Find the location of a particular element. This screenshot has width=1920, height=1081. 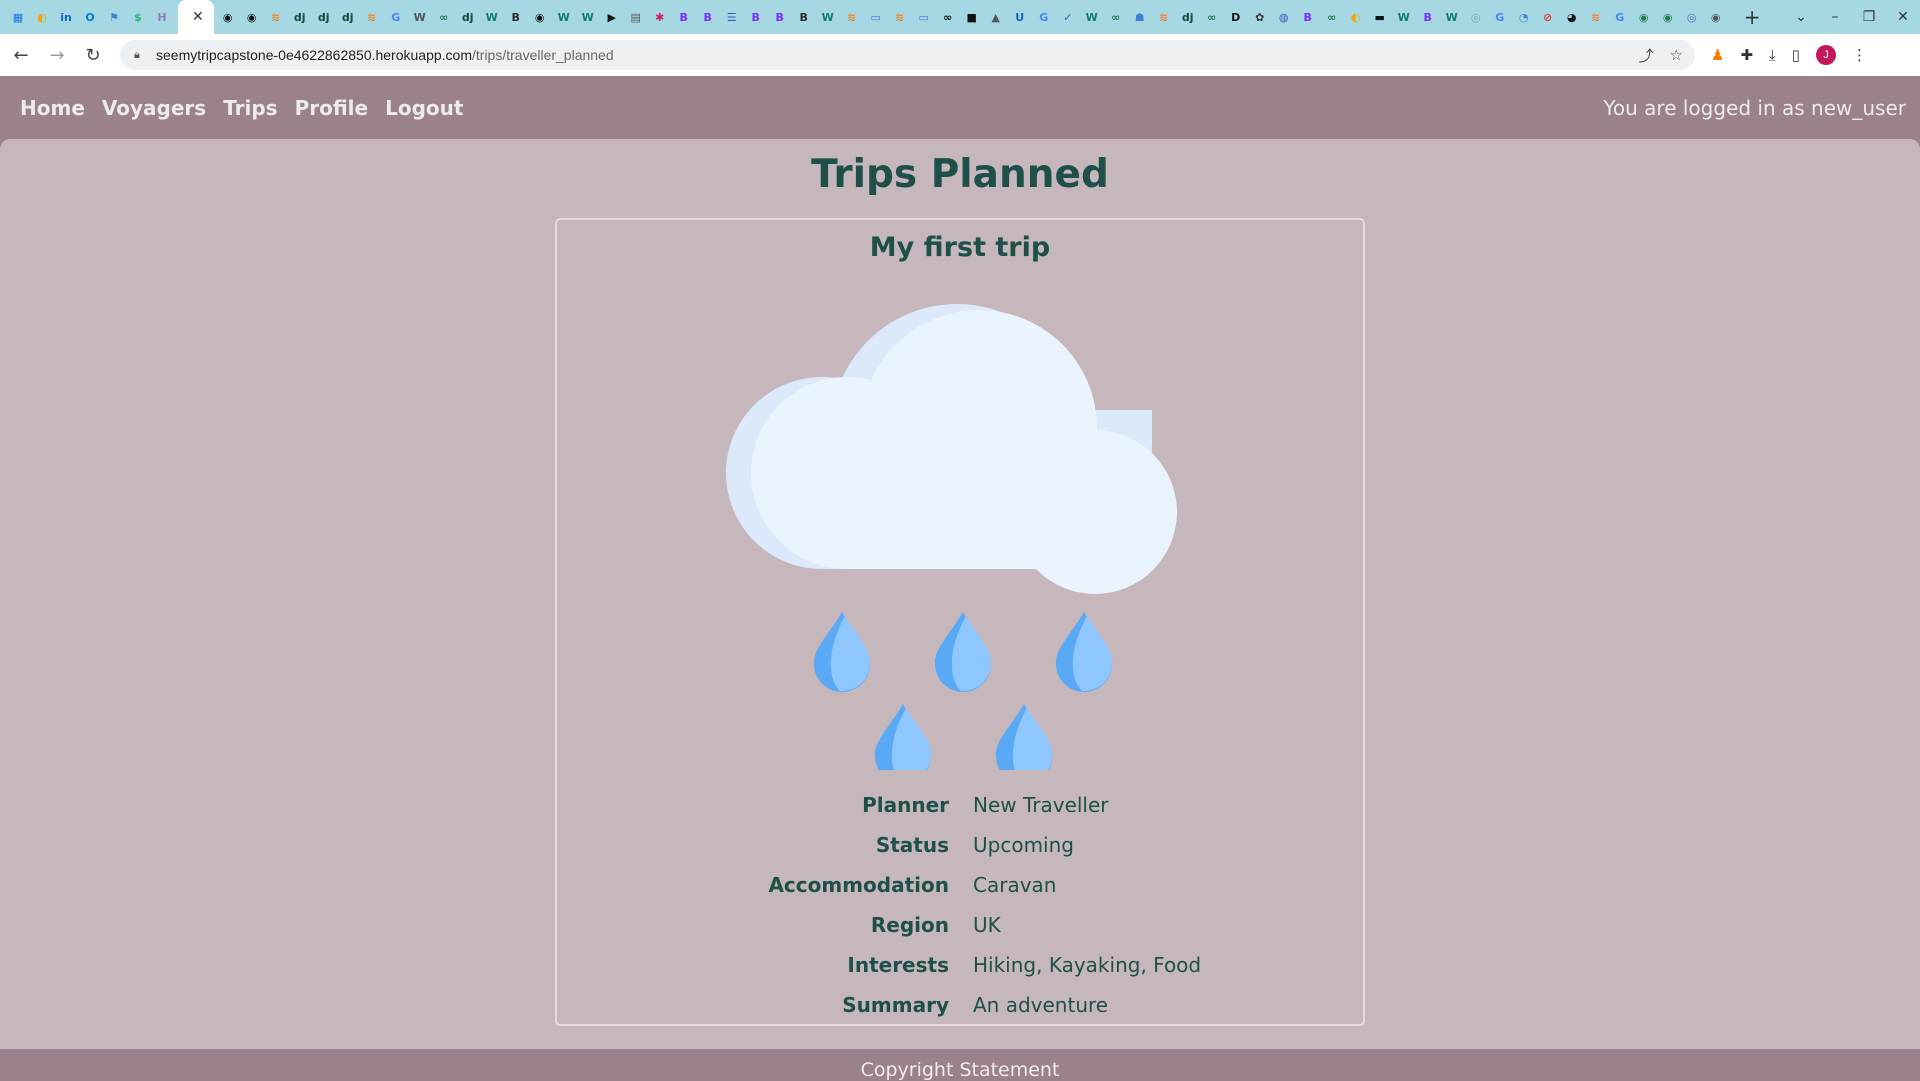

close-tab-icon: ✕ is located at coordinates (198, 17).